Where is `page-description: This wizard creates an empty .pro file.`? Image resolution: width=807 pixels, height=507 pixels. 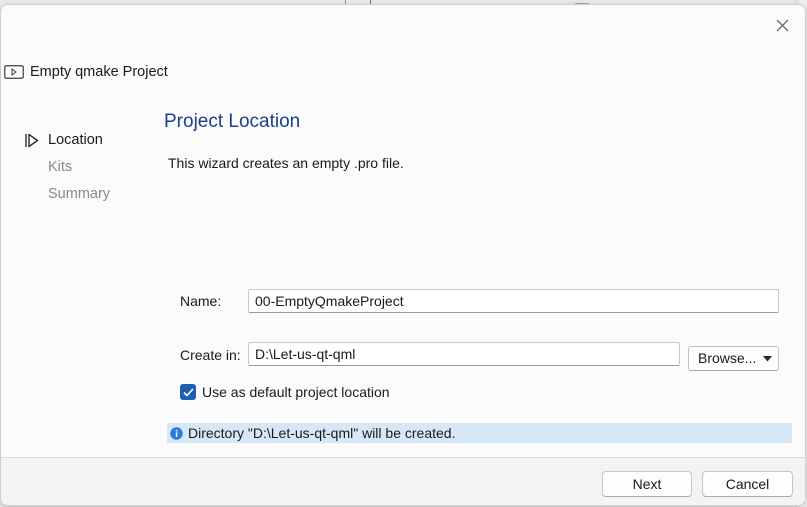
page-description: This wizard creates an empty .pro file. is located at coordinates (286, 163).